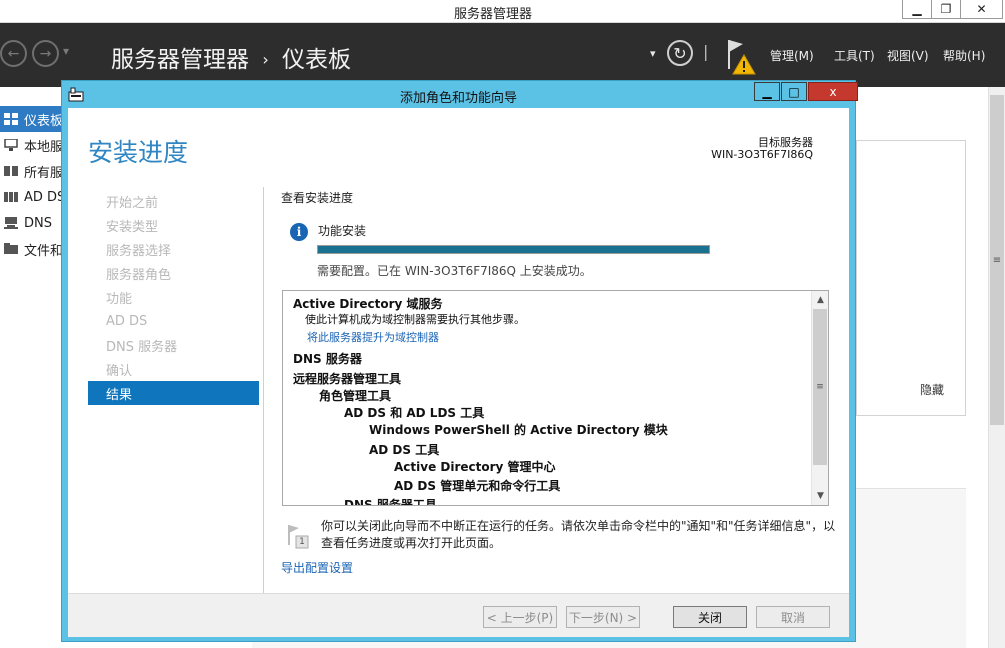  What do you see at coordinates (404, 450) in the screenshot?
I see `result-ad-ds-tools: AD DS 工具` at bounding box center [404, 450].